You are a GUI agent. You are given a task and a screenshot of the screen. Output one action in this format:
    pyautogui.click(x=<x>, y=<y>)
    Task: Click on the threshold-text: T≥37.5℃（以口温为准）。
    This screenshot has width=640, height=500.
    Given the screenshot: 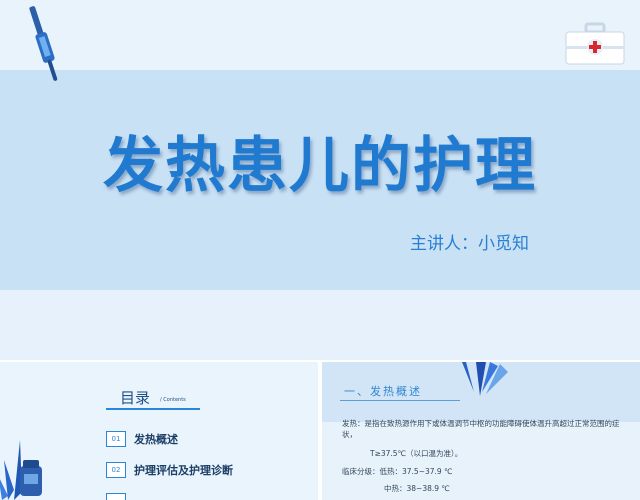 What is the action you would take?
    pyautogui.click(x=416, y=453)
    